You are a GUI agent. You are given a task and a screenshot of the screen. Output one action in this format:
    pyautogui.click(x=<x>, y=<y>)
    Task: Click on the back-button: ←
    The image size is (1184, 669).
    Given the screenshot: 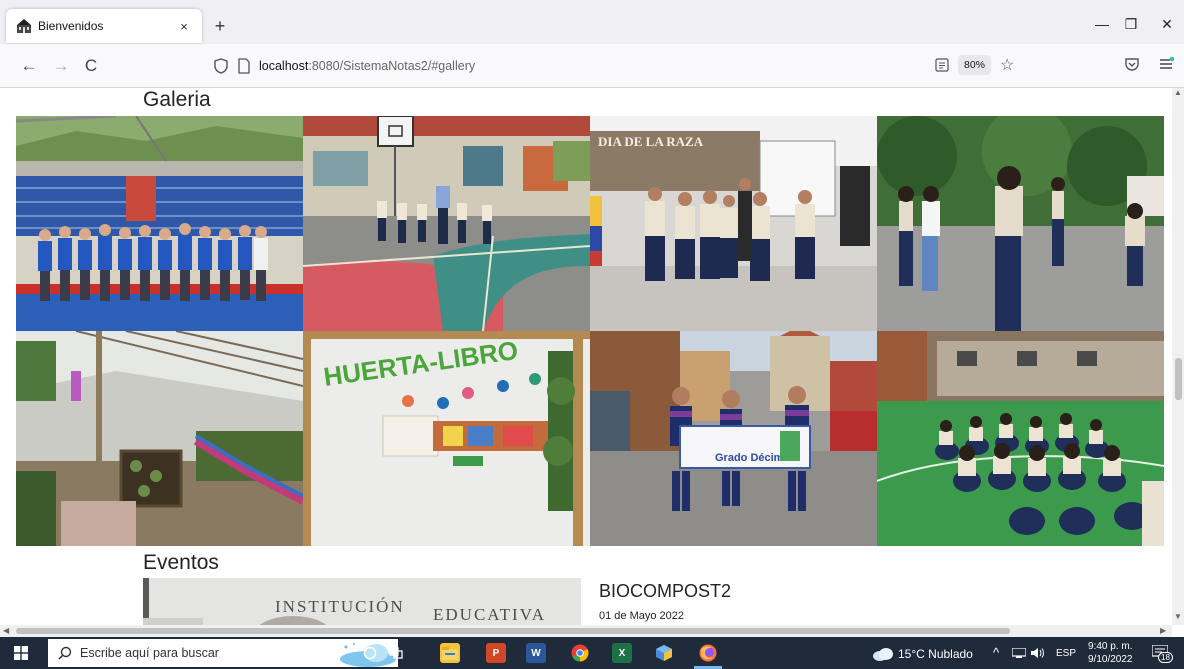 What is the action you would take?
    pyautogui.click(x=29, y=66)
    